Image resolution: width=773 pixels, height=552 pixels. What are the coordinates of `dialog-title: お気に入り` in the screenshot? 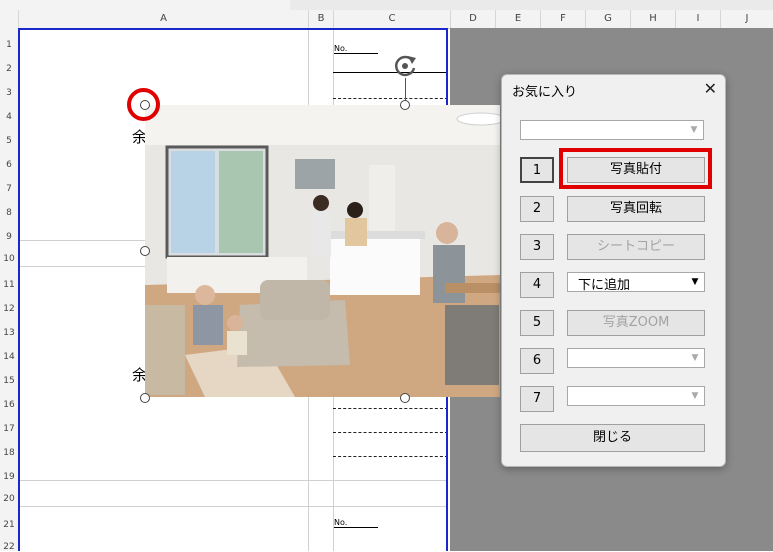 It's located at (545, 92).